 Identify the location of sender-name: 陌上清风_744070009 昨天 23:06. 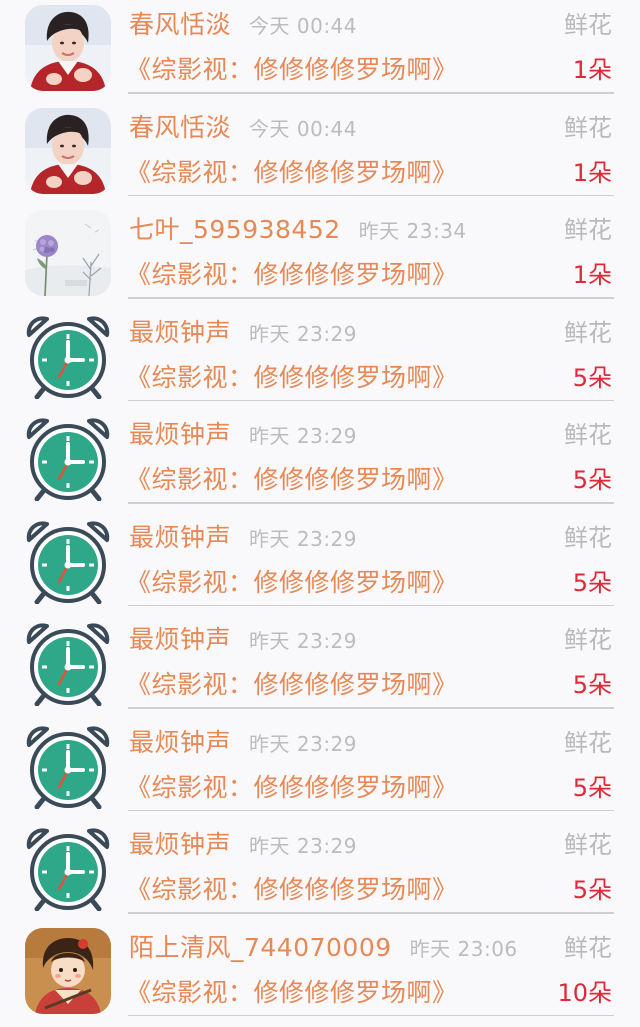
(323, 948).